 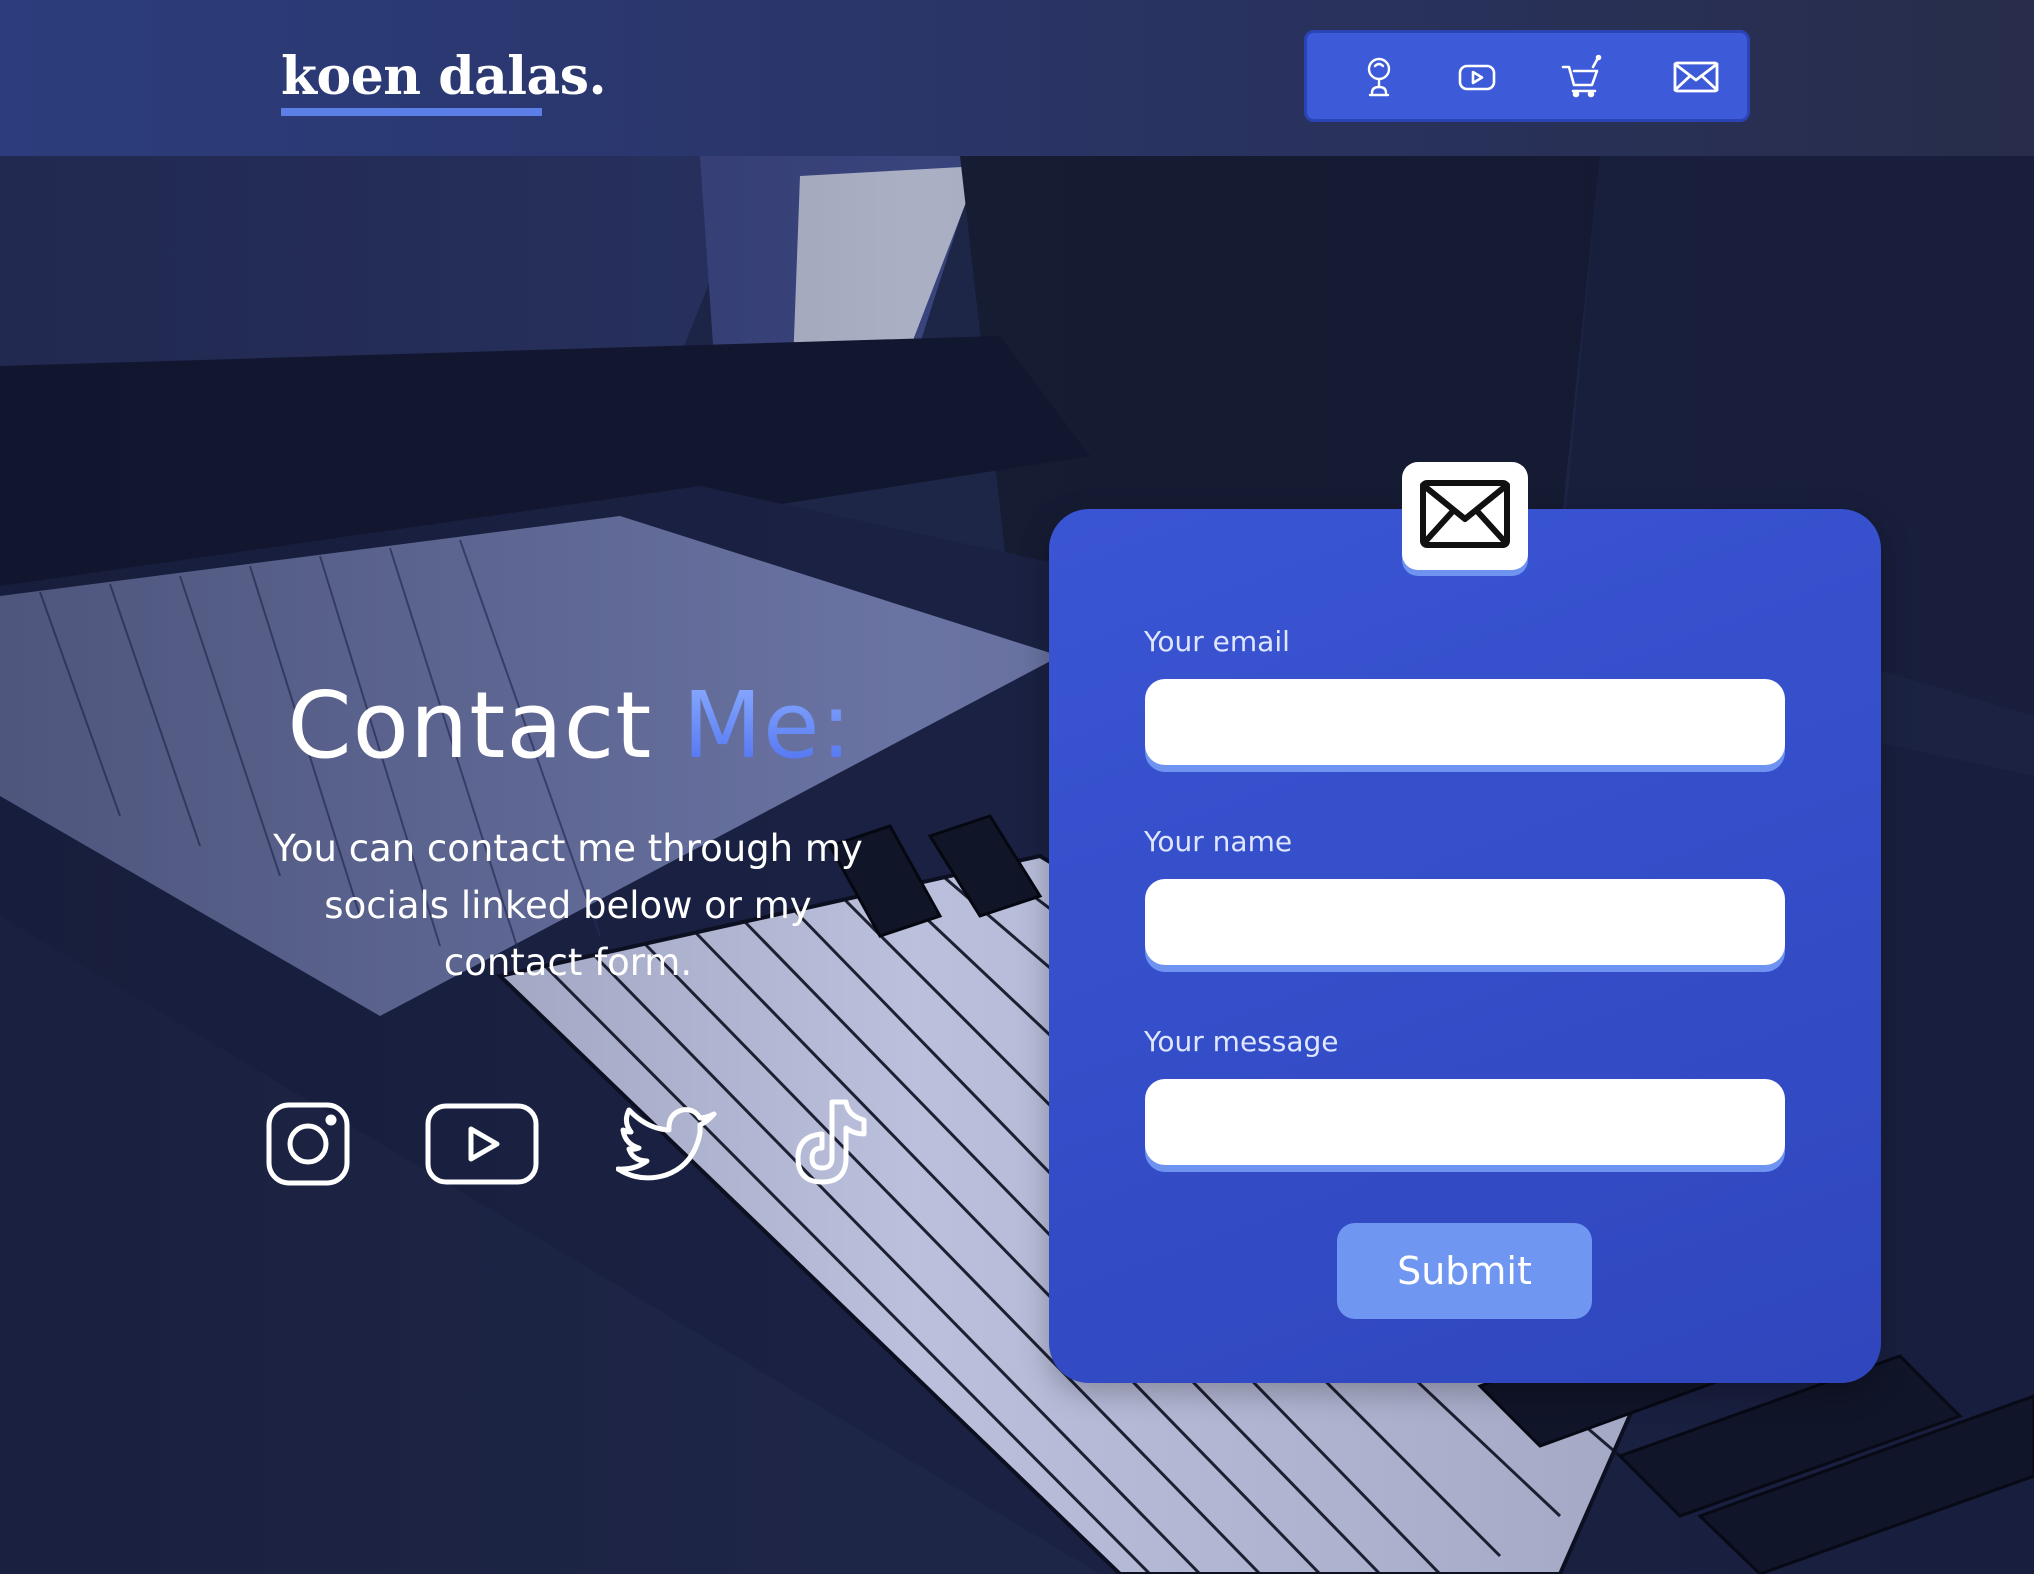 What do you see at coordinates (485, 725) in the screenshot?
I see `contact-title-main: Contact` at bounding box center [485, 725].